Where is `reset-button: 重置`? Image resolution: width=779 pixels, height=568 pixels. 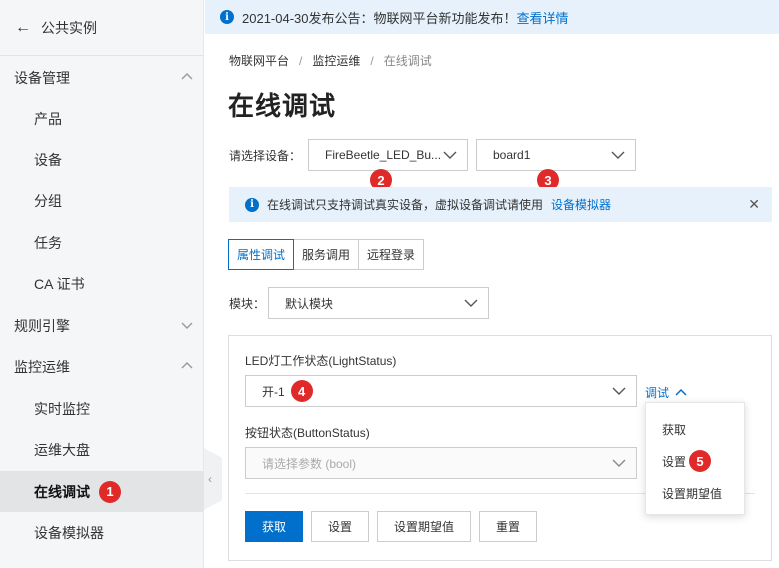
reset-button: 重置 is located at coordinates (508, 526).